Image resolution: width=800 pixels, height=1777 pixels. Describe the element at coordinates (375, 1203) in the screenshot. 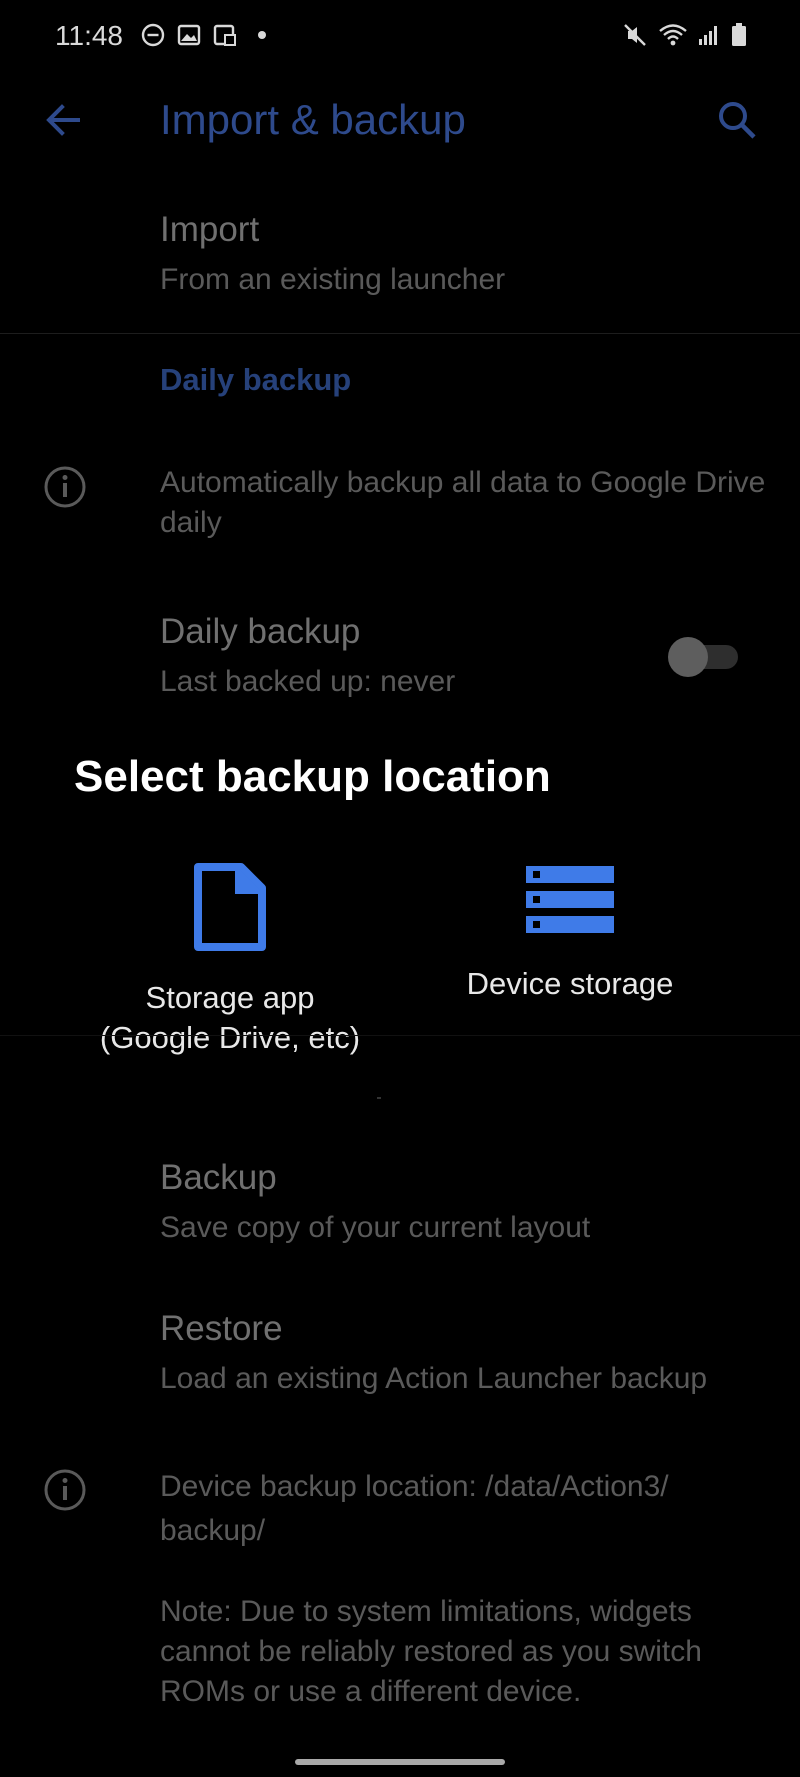

I see `backup-preference: Backup Save copy of your current layout` at that location.